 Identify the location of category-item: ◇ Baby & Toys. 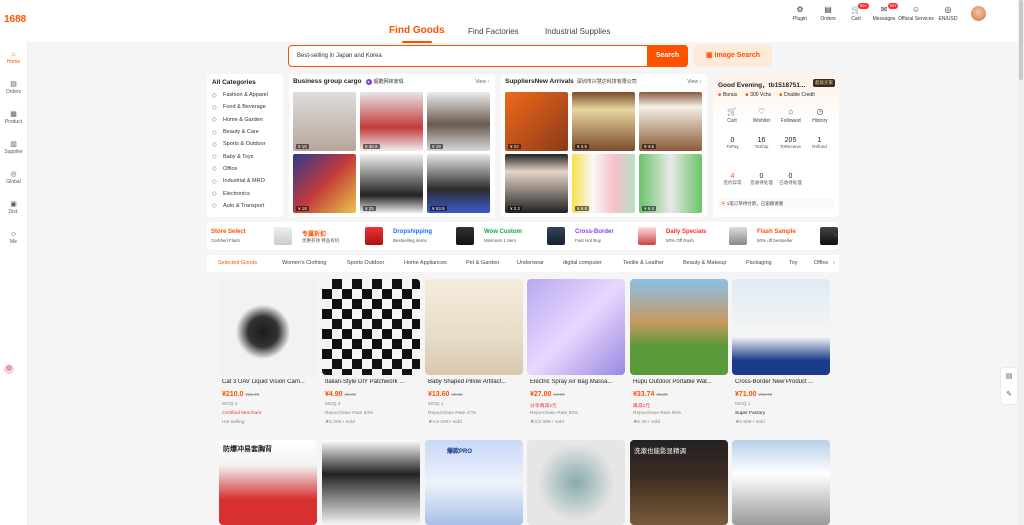
(247, 156).